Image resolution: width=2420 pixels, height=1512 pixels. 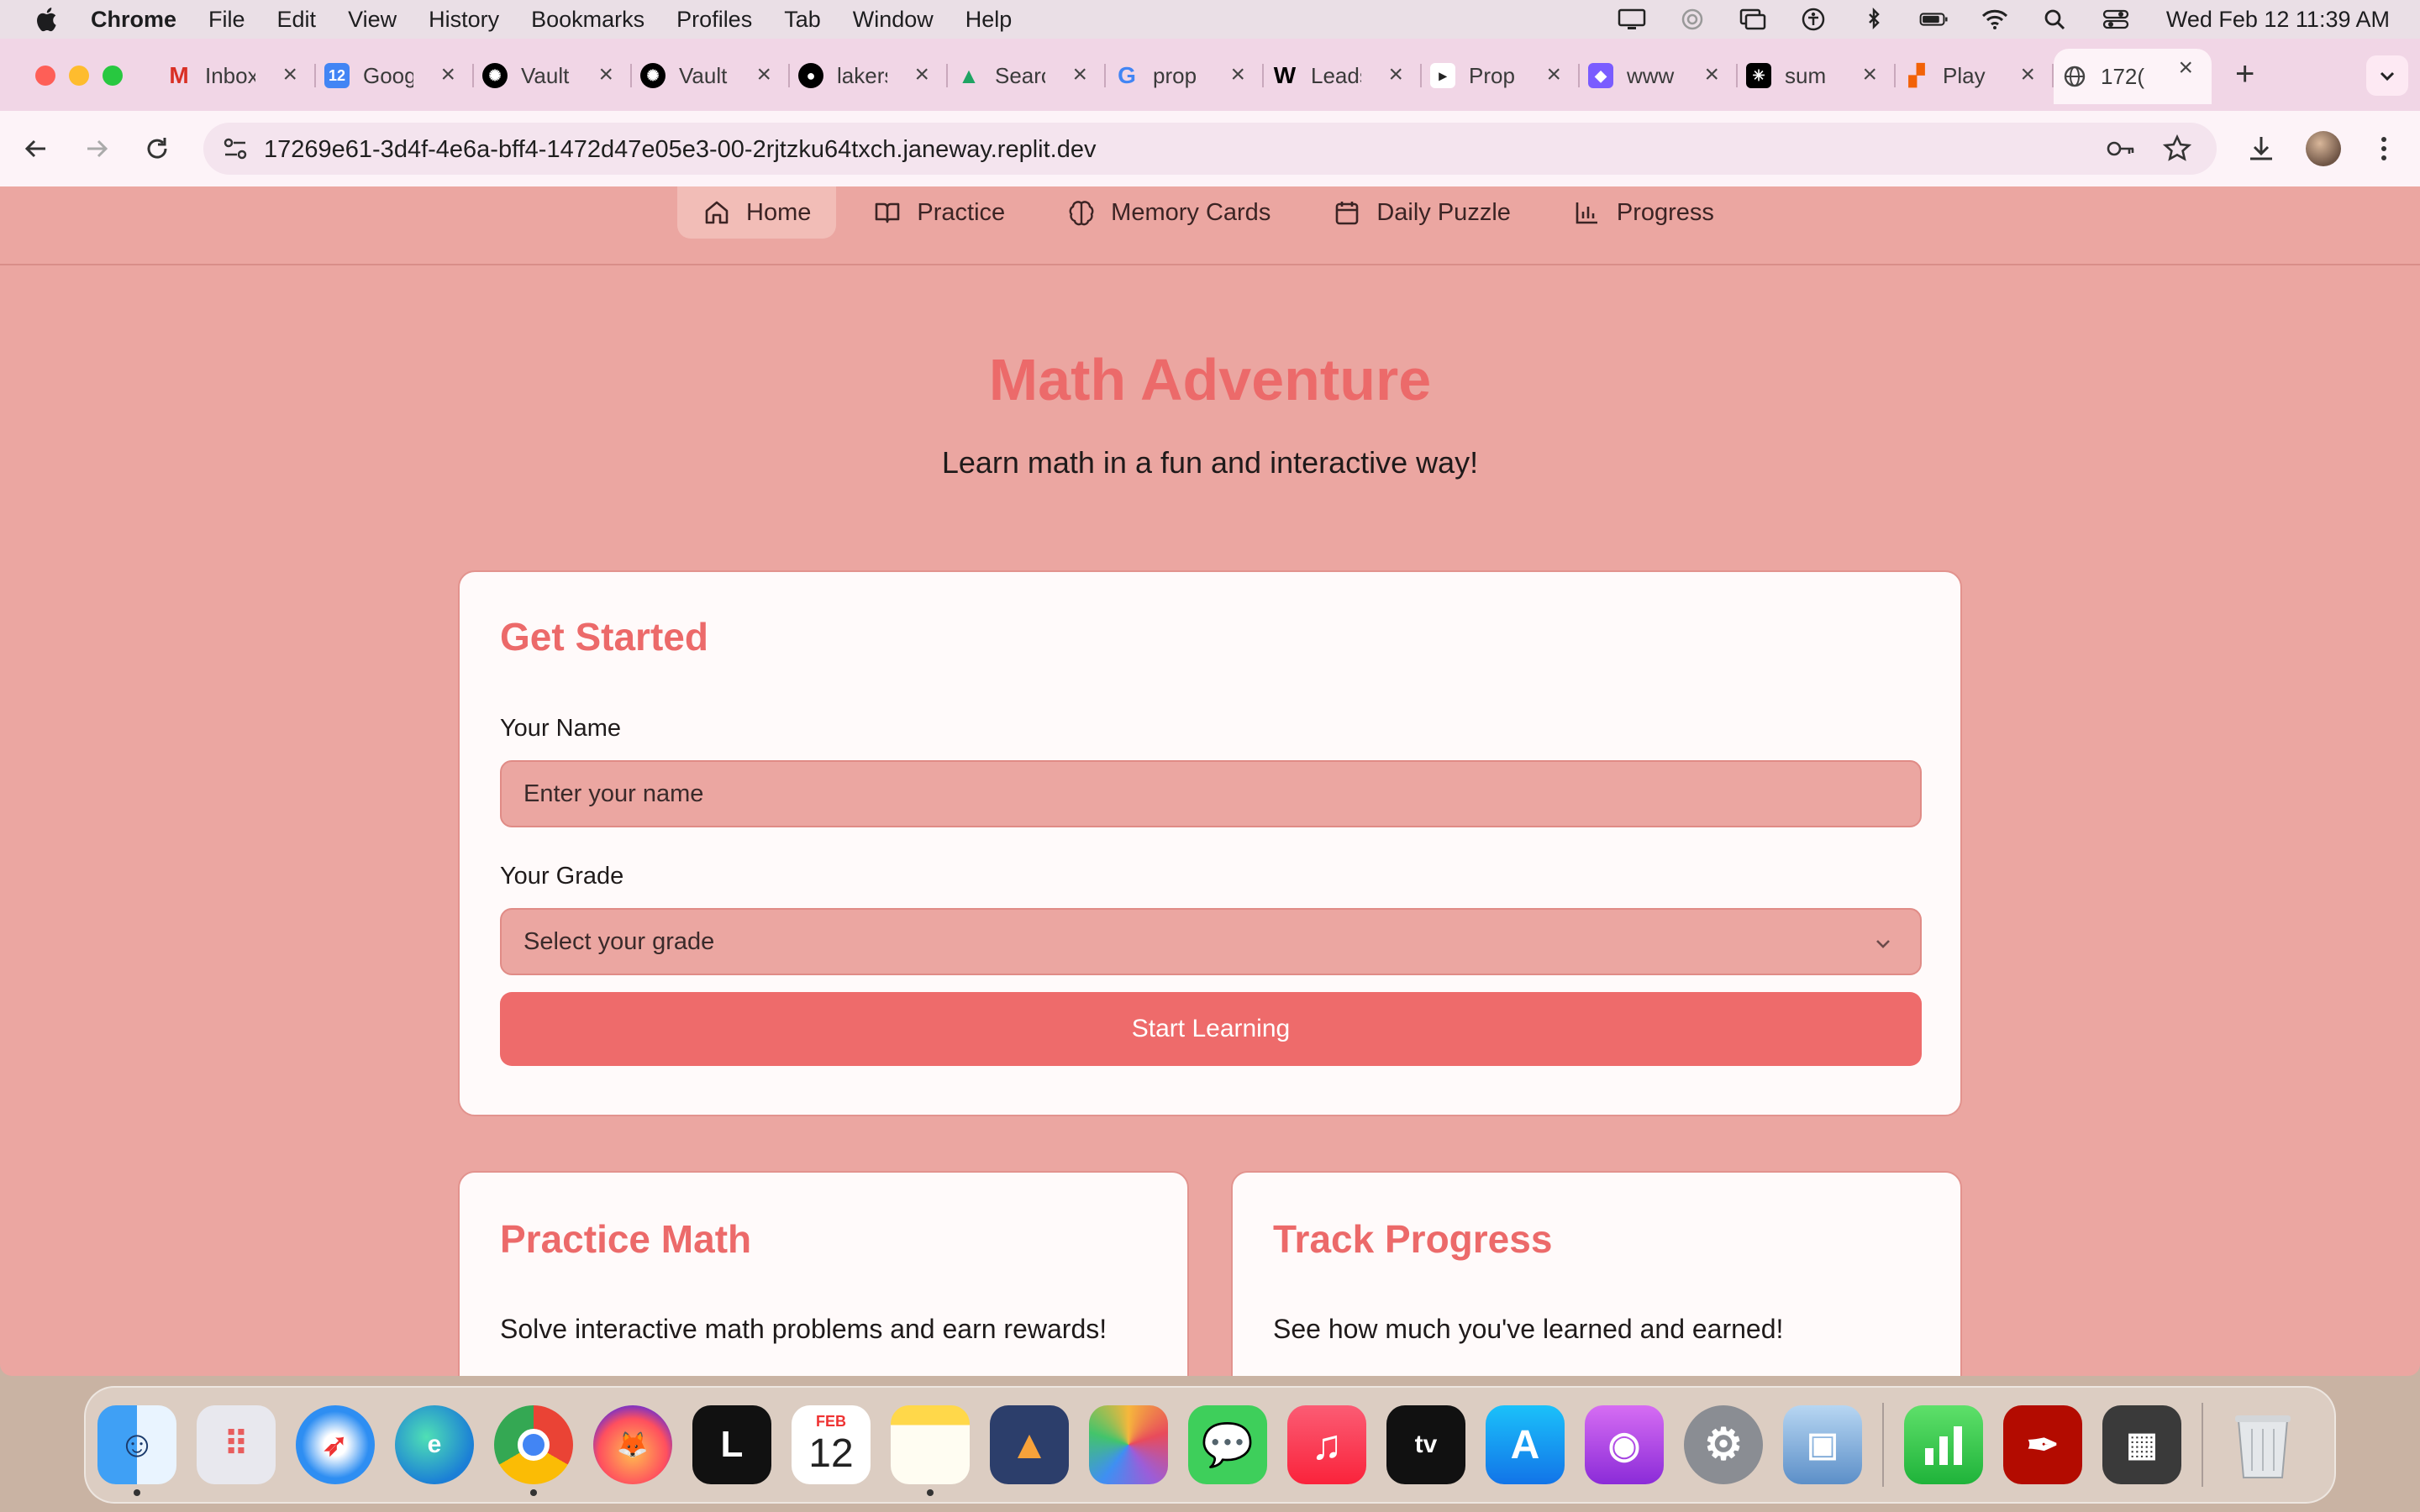 What do you see at coordinates (939, 212) in the screenshot?
I see `nav-practice: Practice` at bounding box center [939, 212].